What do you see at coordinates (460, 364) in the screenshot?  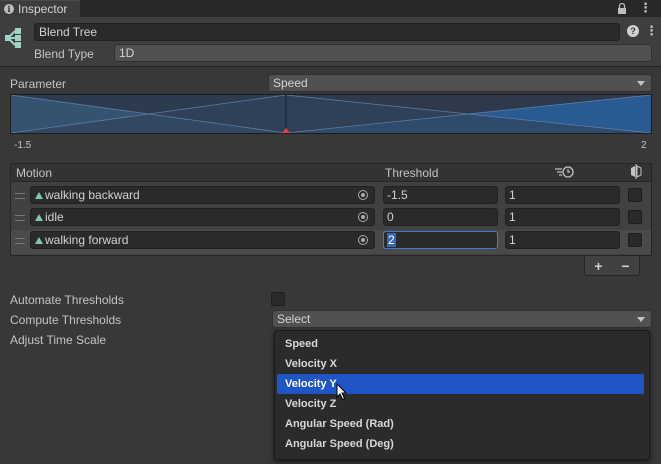 I see `menu-item-velocity-x: Velocity X` at bounding box center [460, 364].